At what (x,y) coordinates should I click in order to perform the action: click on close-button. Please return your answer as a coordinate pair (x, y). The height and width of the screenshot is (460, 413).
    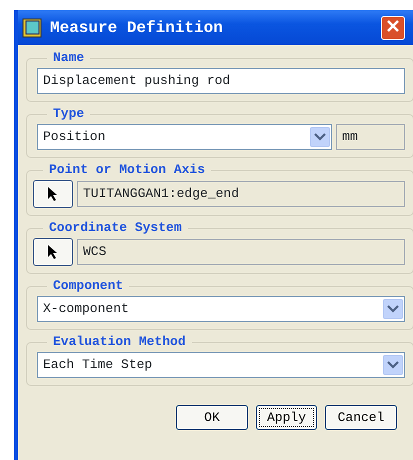
    Looking at the image, I should click on (393, 28).